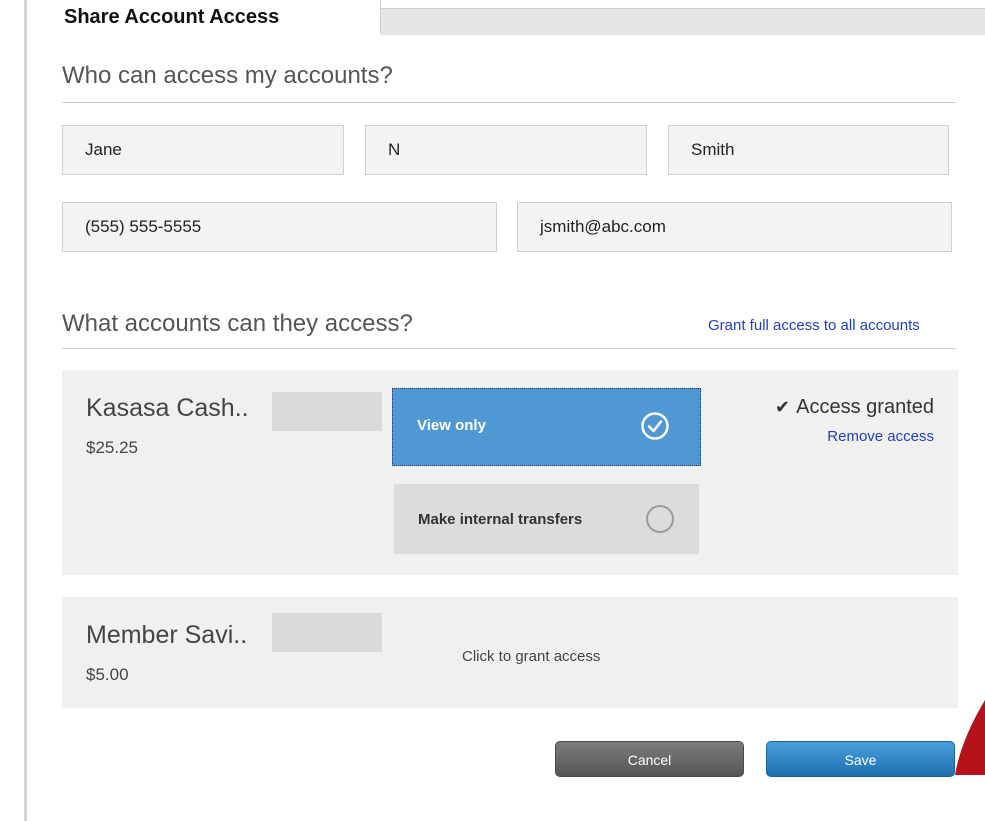  What do you see at coordinates (655, 426) in the screenshot?
I see `check-circle-icon` at bounding box center [655, 426].